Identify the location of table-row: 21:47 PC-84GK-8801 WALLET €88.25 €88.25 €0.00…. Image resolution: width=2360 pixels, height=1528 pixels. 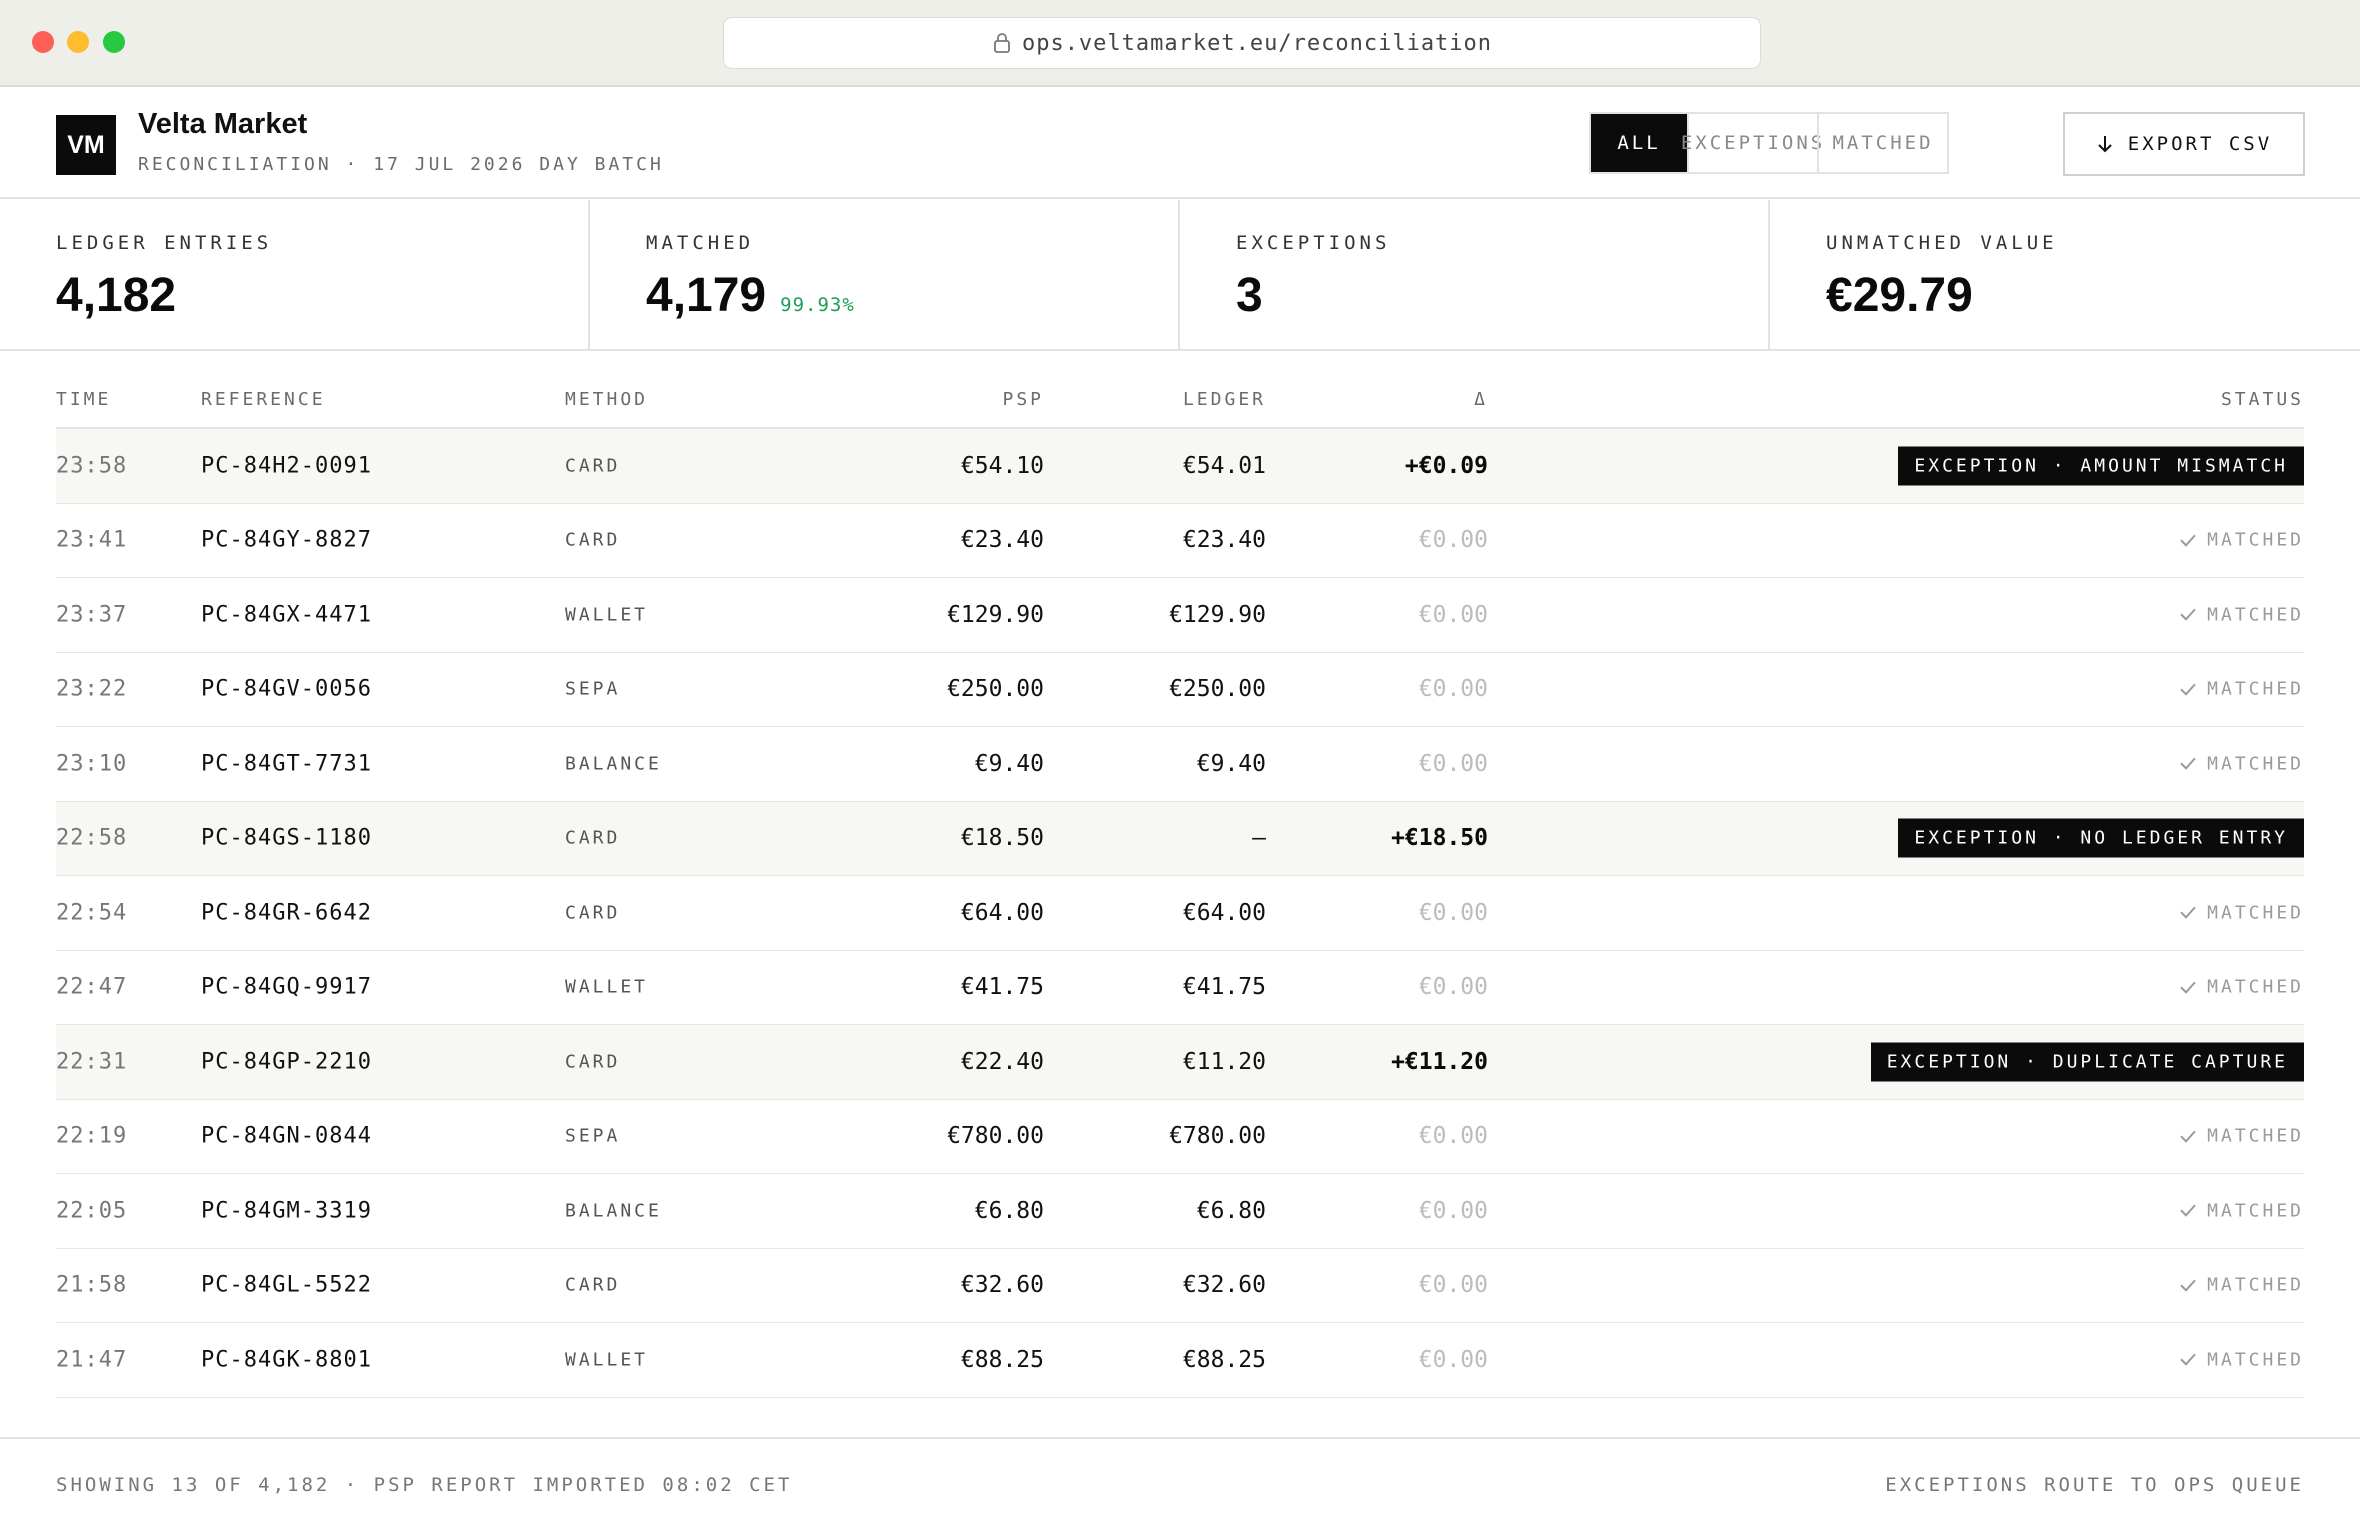
(1180, 1360).